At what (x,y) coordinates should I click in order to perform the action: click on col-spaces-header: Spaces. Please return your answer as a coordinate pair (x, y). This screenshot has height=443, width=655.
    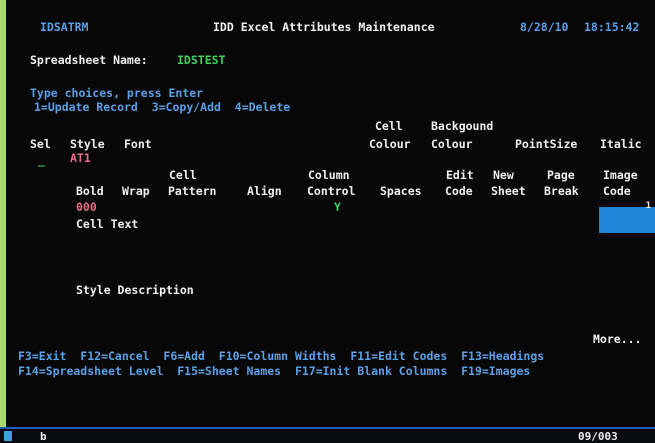
    Looking at the image, I should click on (401, 191).